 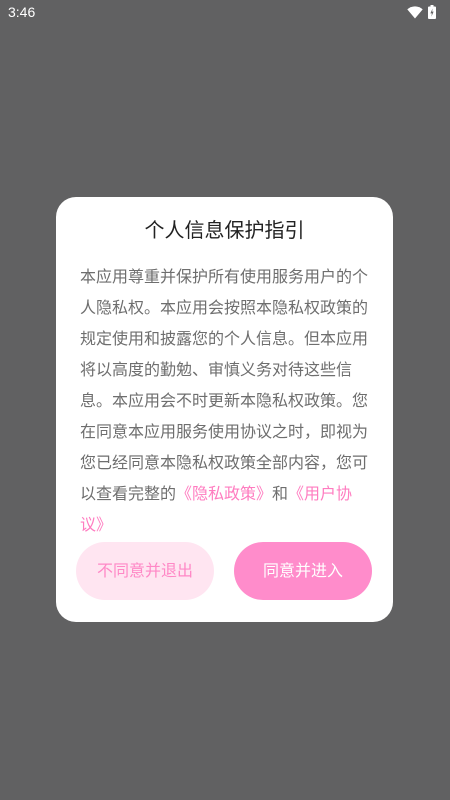 I want to click on wifi-icon, so click(x=415, y=12).